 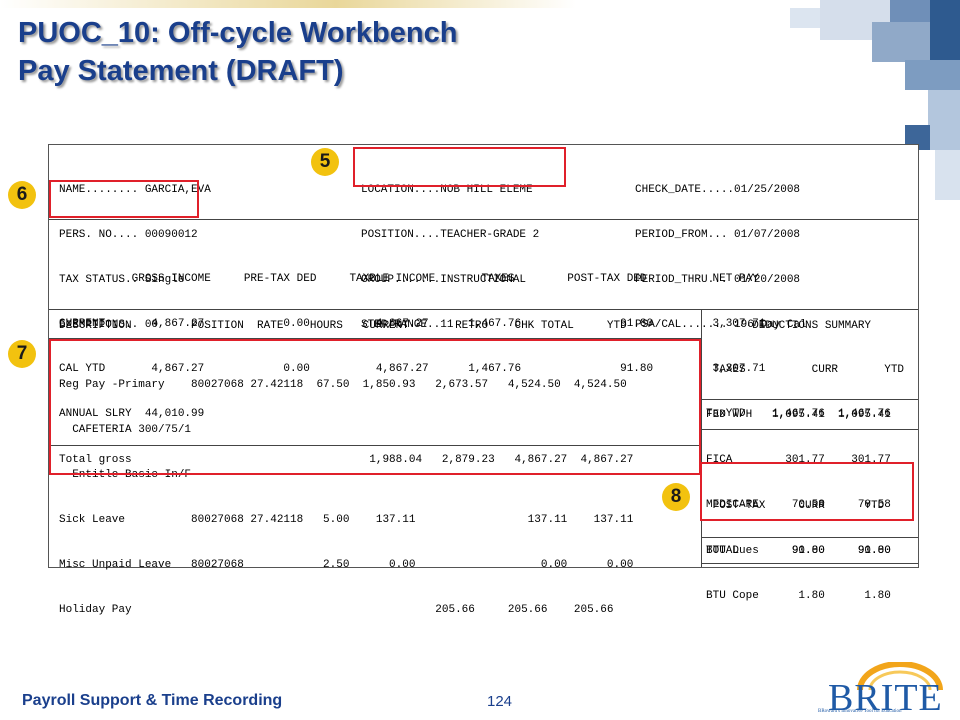 I want to click on page-number: 124, so click(x=500, y=701).